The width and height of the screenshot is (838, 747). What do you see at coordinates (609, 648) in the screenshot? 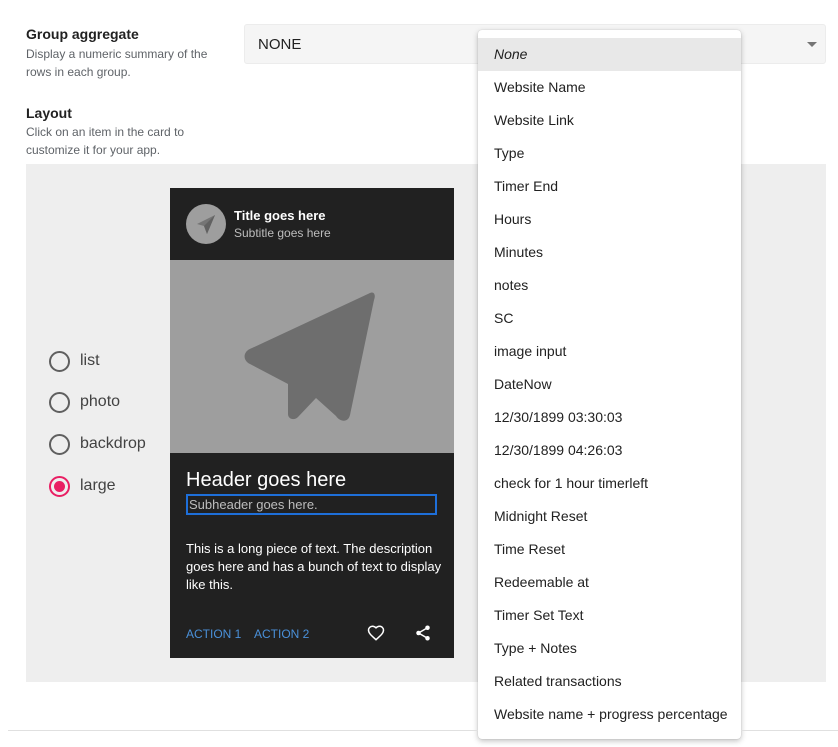
I see `dropdown-option: Type + Notes` at bounding box center [609, 648].